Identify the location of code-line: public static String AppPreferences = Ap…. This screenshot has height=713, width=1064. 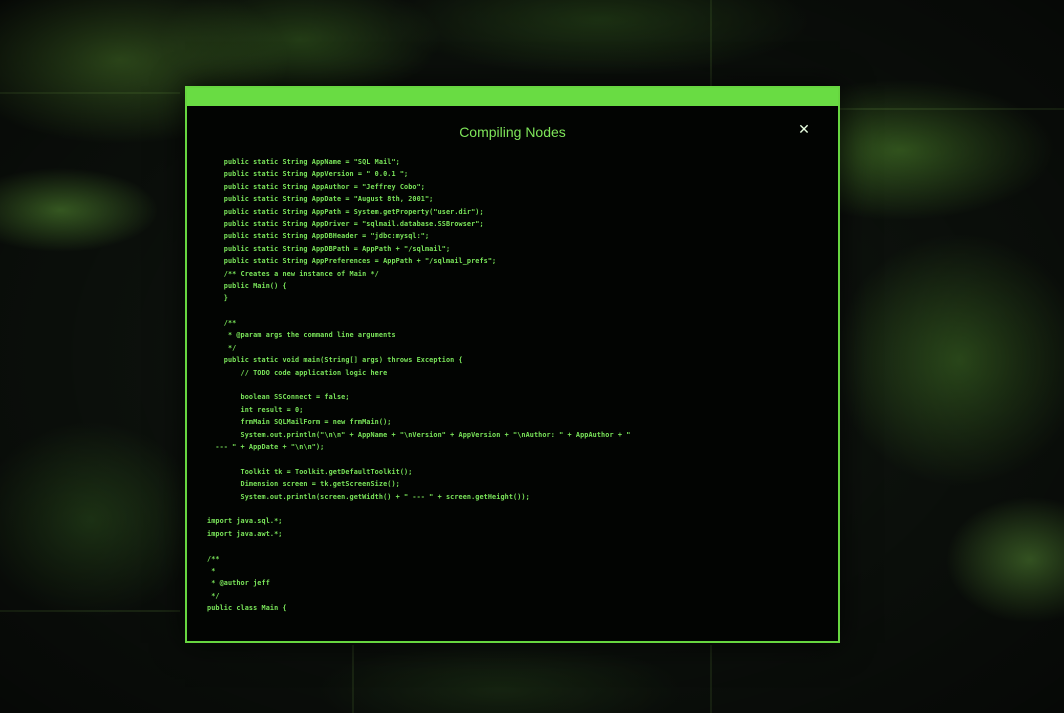
(352, 261).